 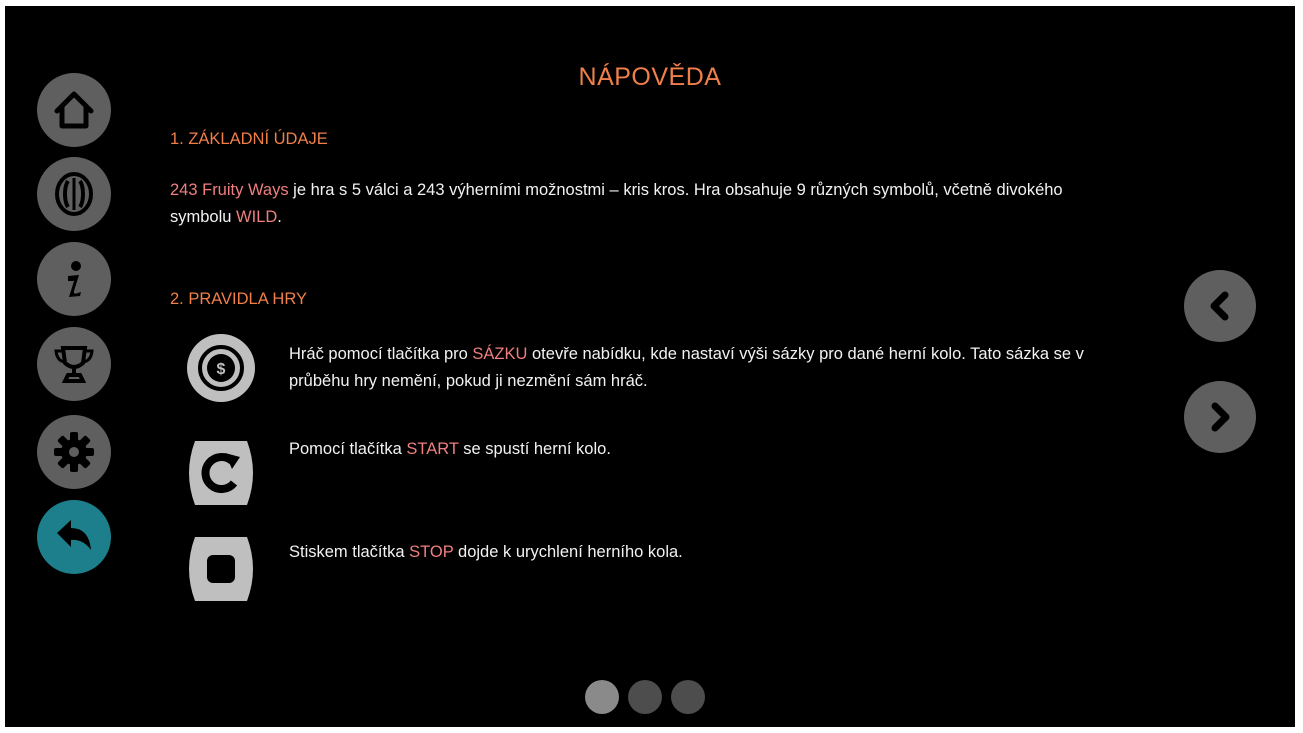 I want to click on start-label: START, so click(x=432, y=449).